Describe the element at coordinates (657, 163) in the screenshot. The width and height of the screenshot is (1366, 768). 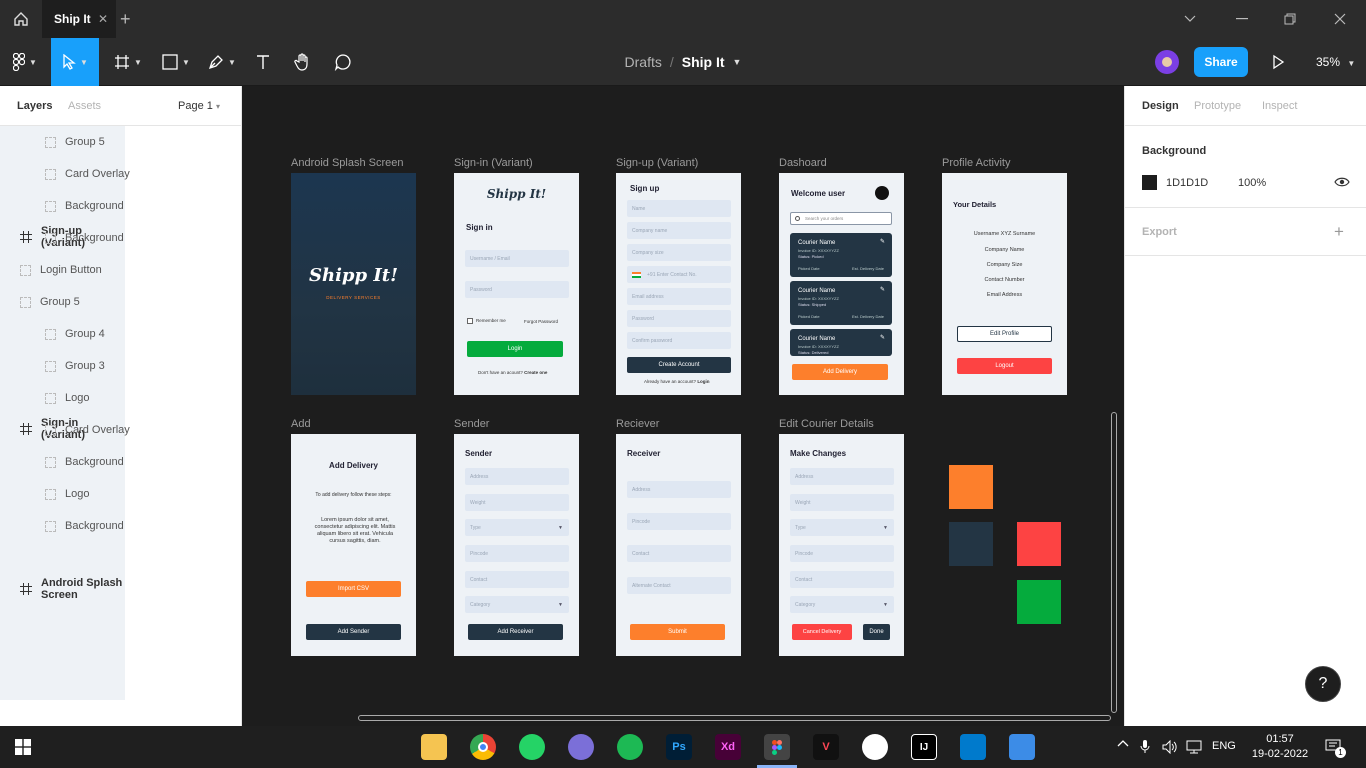
I see `frame-label-signup: Sign-up (Variant)` at that location.